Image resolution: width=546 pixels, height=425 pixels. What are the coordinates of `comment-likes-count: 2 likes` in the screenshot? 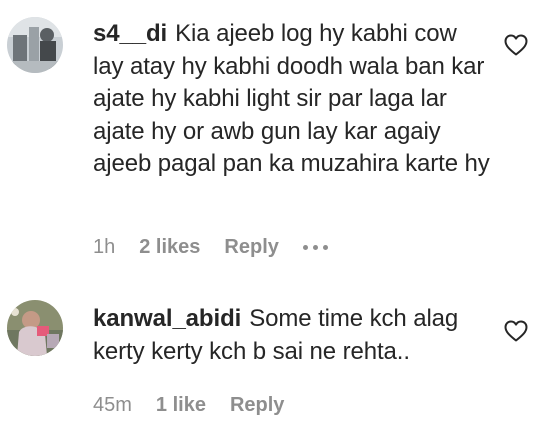 It's located at (169, 247).